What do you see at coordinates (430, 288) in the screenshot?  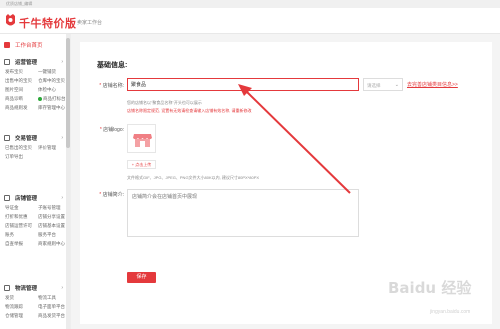 I see `watermark: Baidu 经验` at bounding box center [430, 288].